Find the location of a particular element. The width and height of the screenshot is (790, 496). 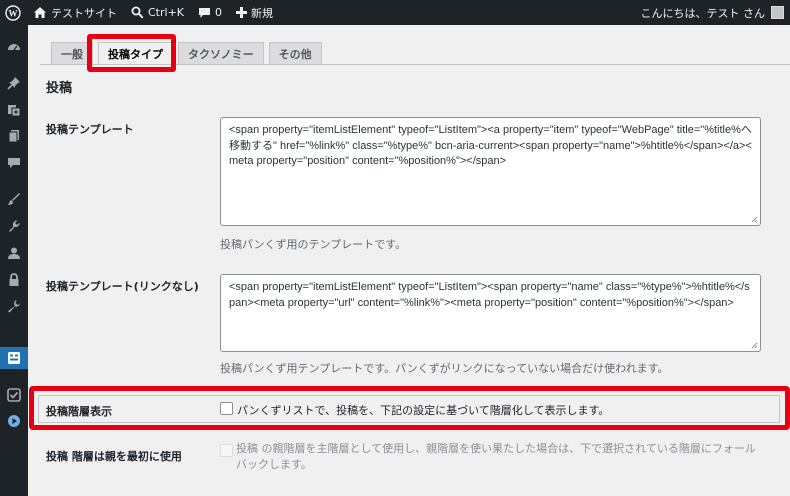

plugins-icon is located at coordinates (14, 226).